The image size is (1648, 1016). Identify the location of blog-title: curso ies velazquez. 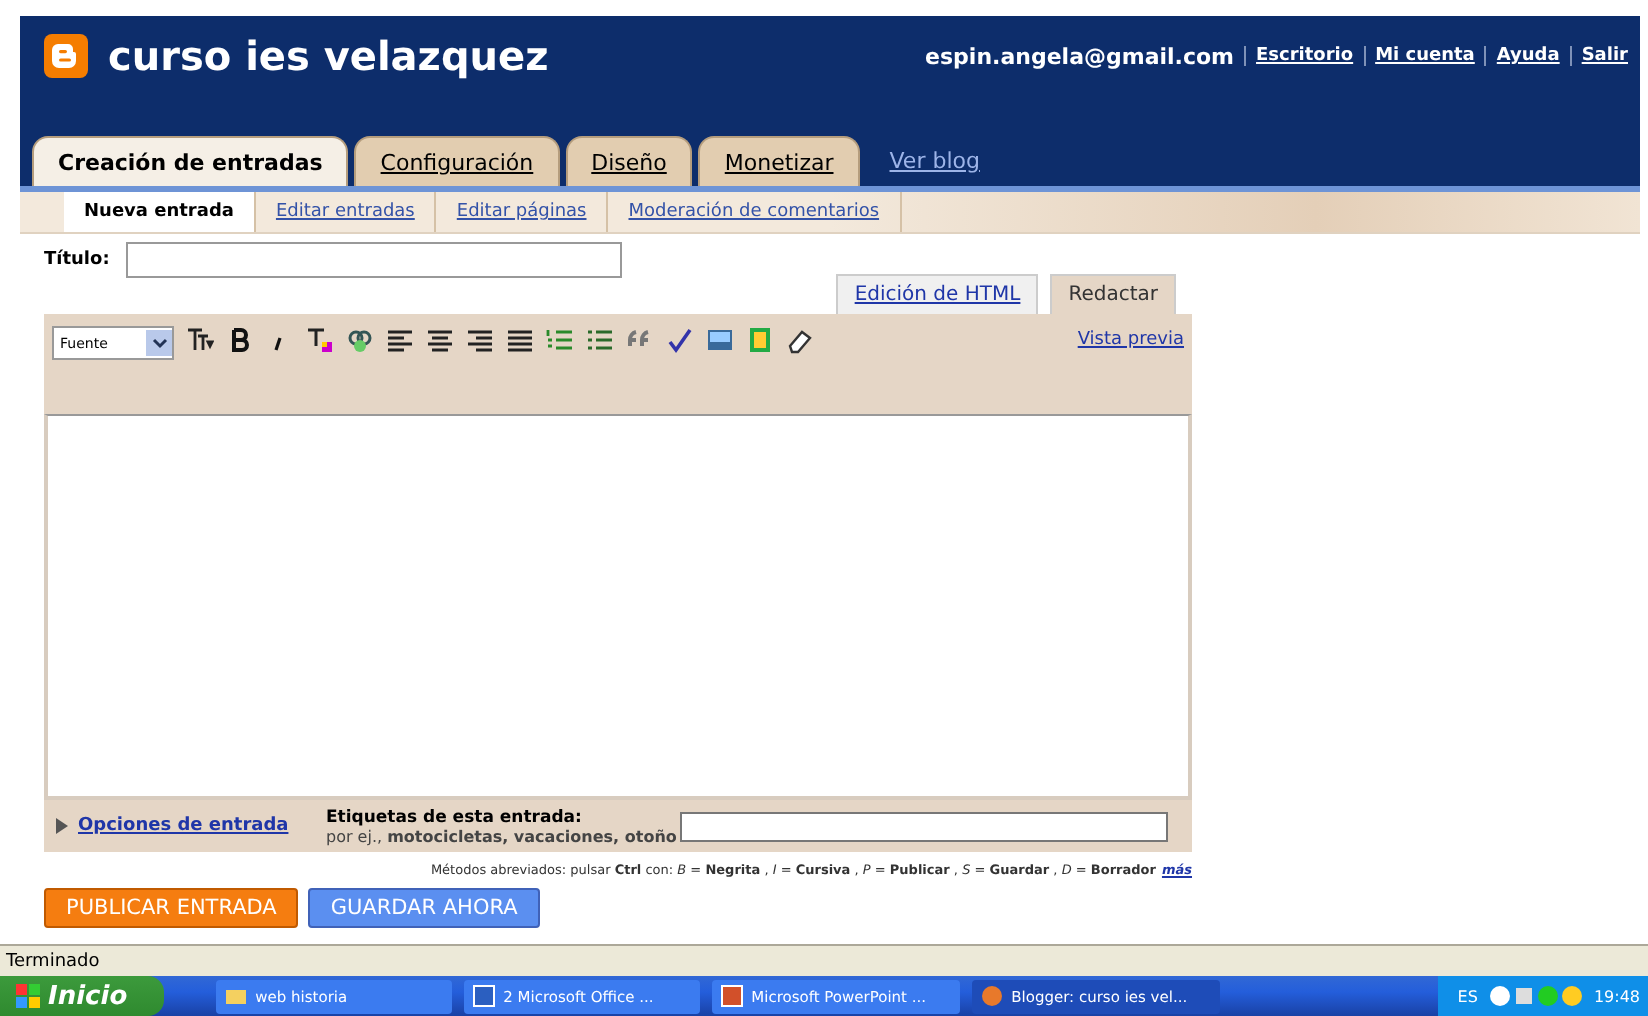
(328, 56).